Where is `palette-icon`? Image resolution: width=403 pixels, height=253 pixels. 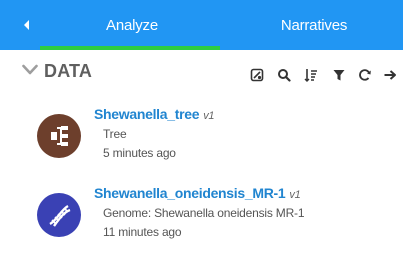 palette-icon is located at coordinates (257, 75).